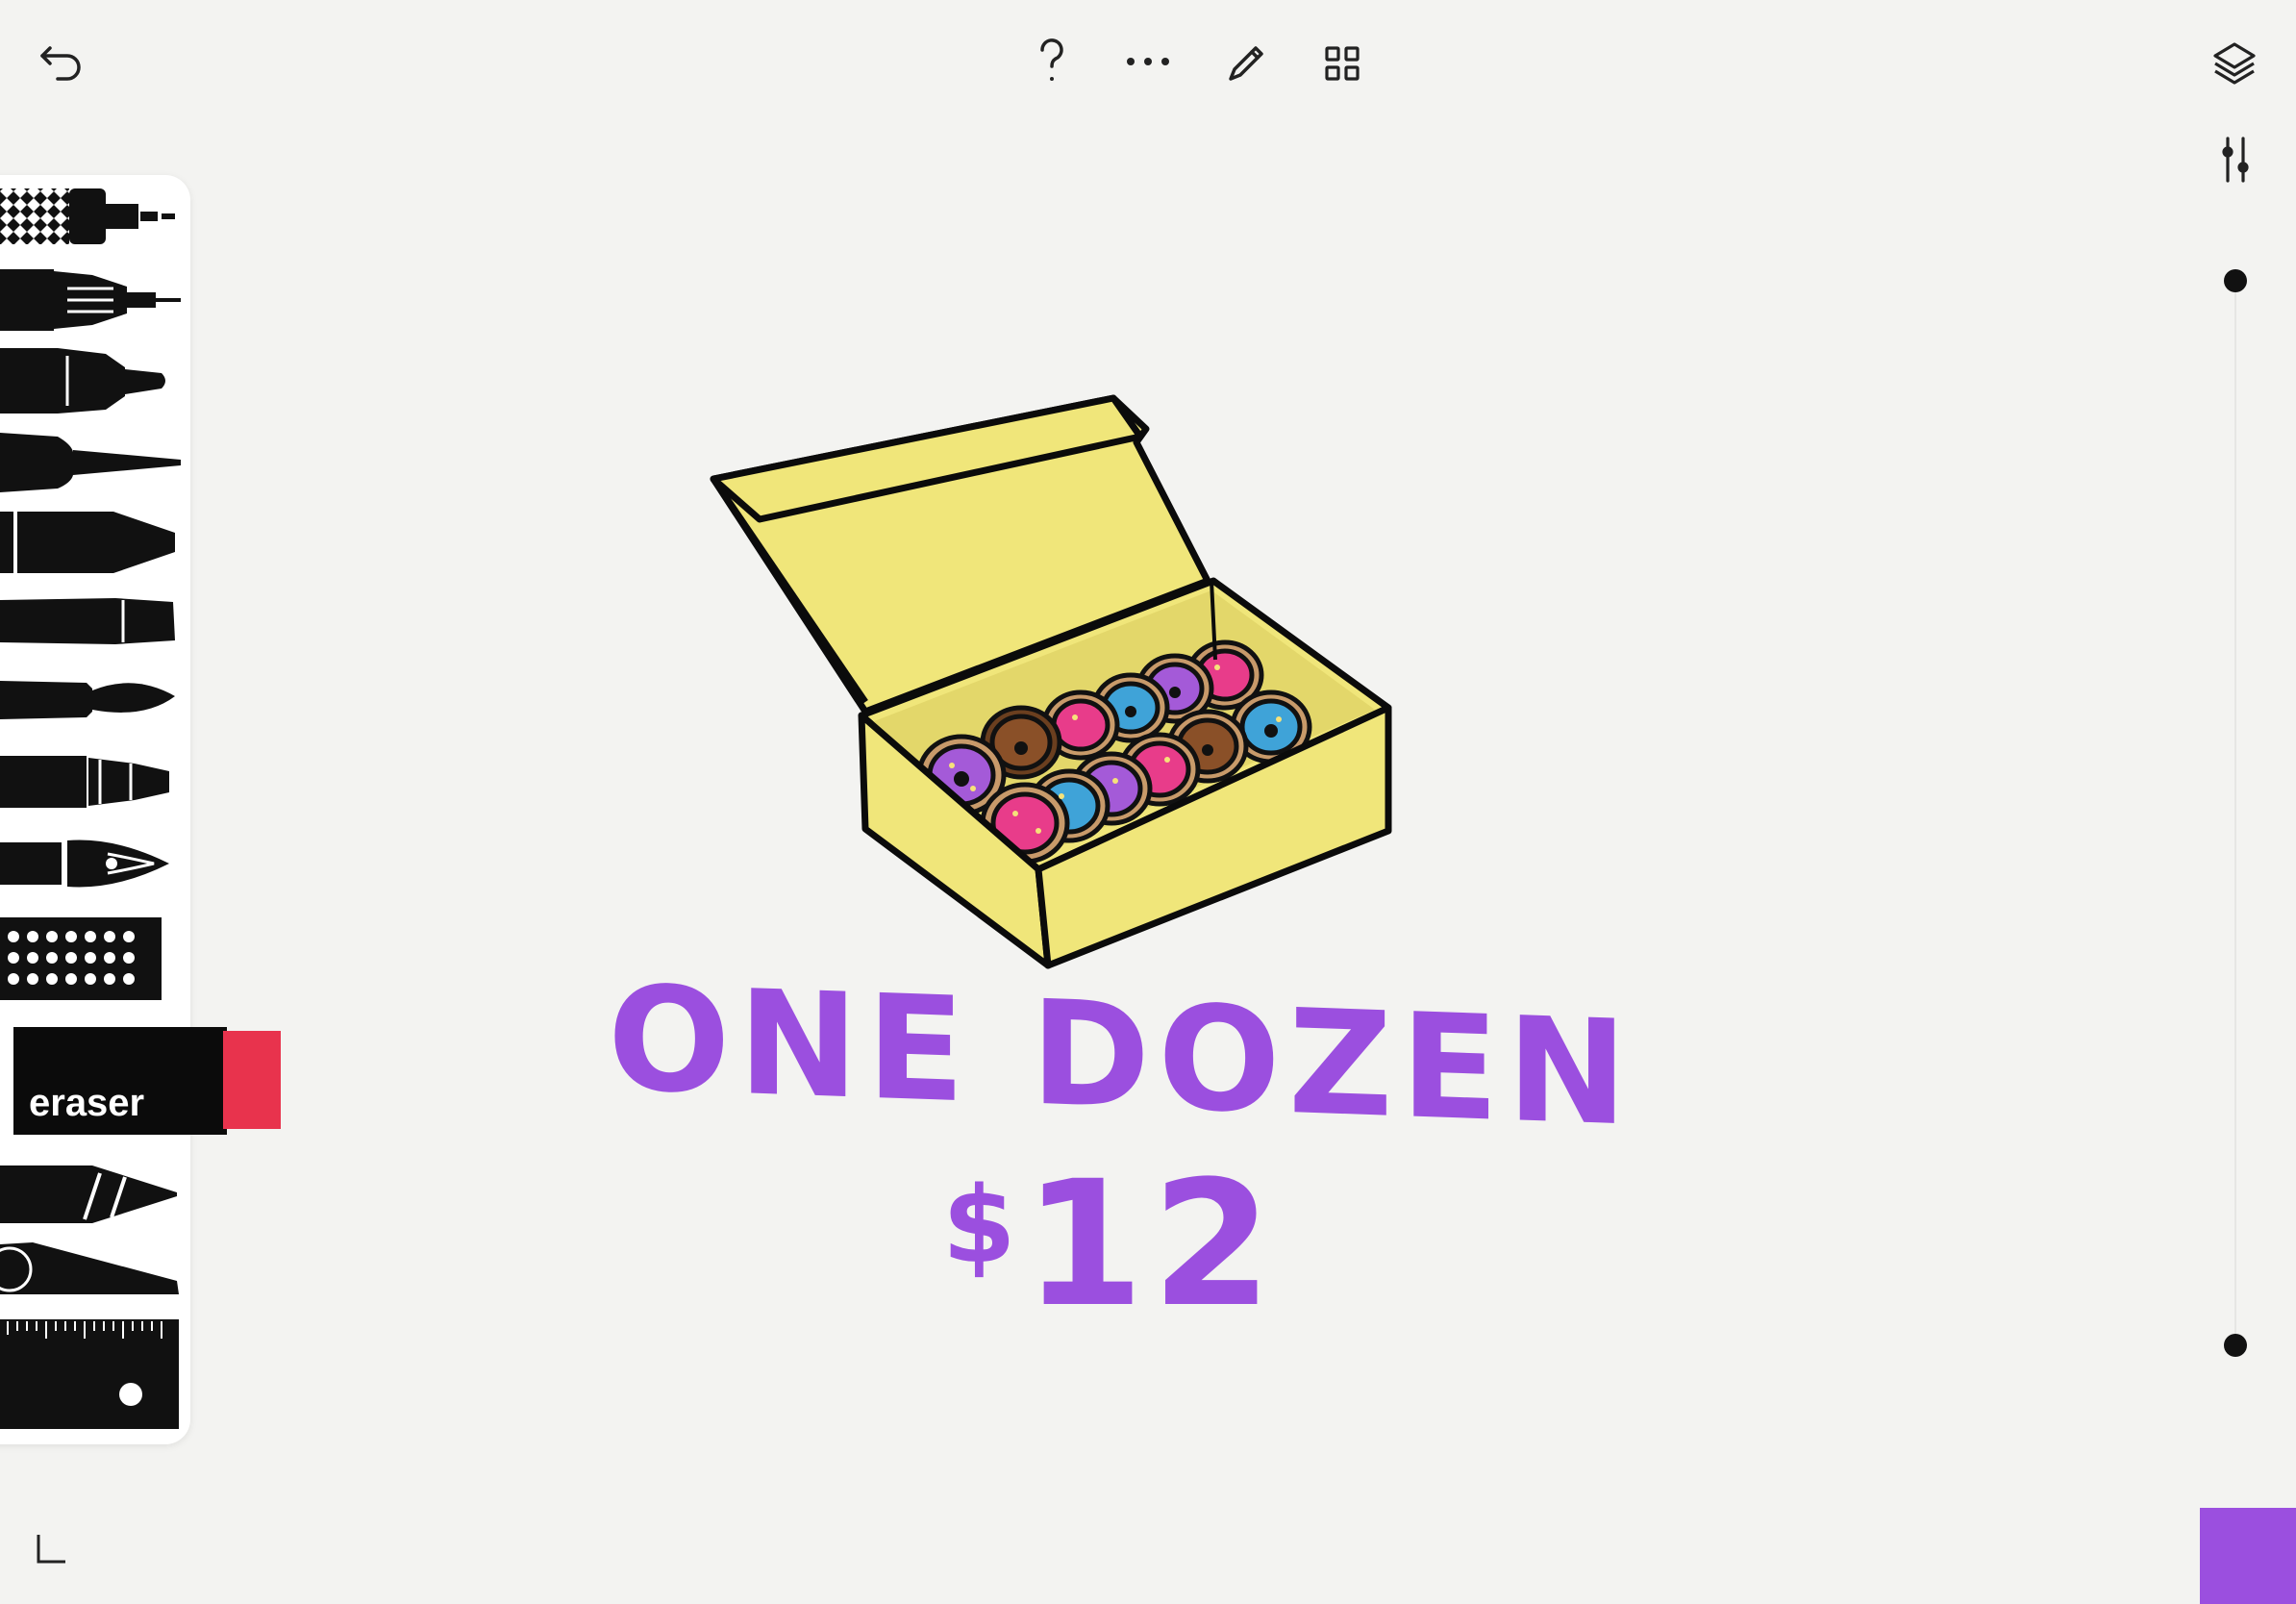 The width and height of the screenshot is (2296, 1604). I want to click on crop-corner-icon, so click(52, 1548).